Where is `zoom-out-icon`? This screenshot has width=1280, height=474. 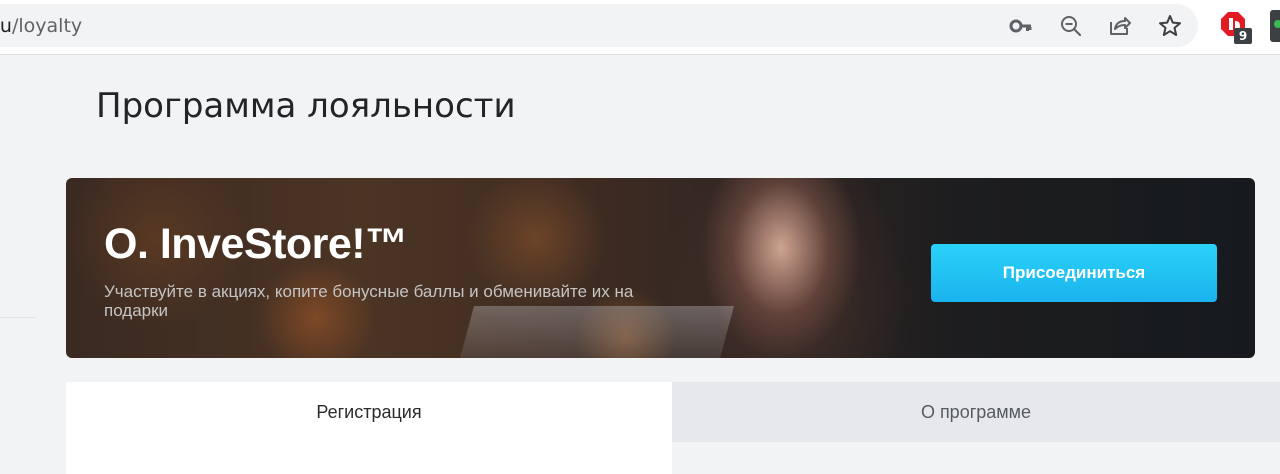 zoom-out-icon is located at coordinates (1071, 26).